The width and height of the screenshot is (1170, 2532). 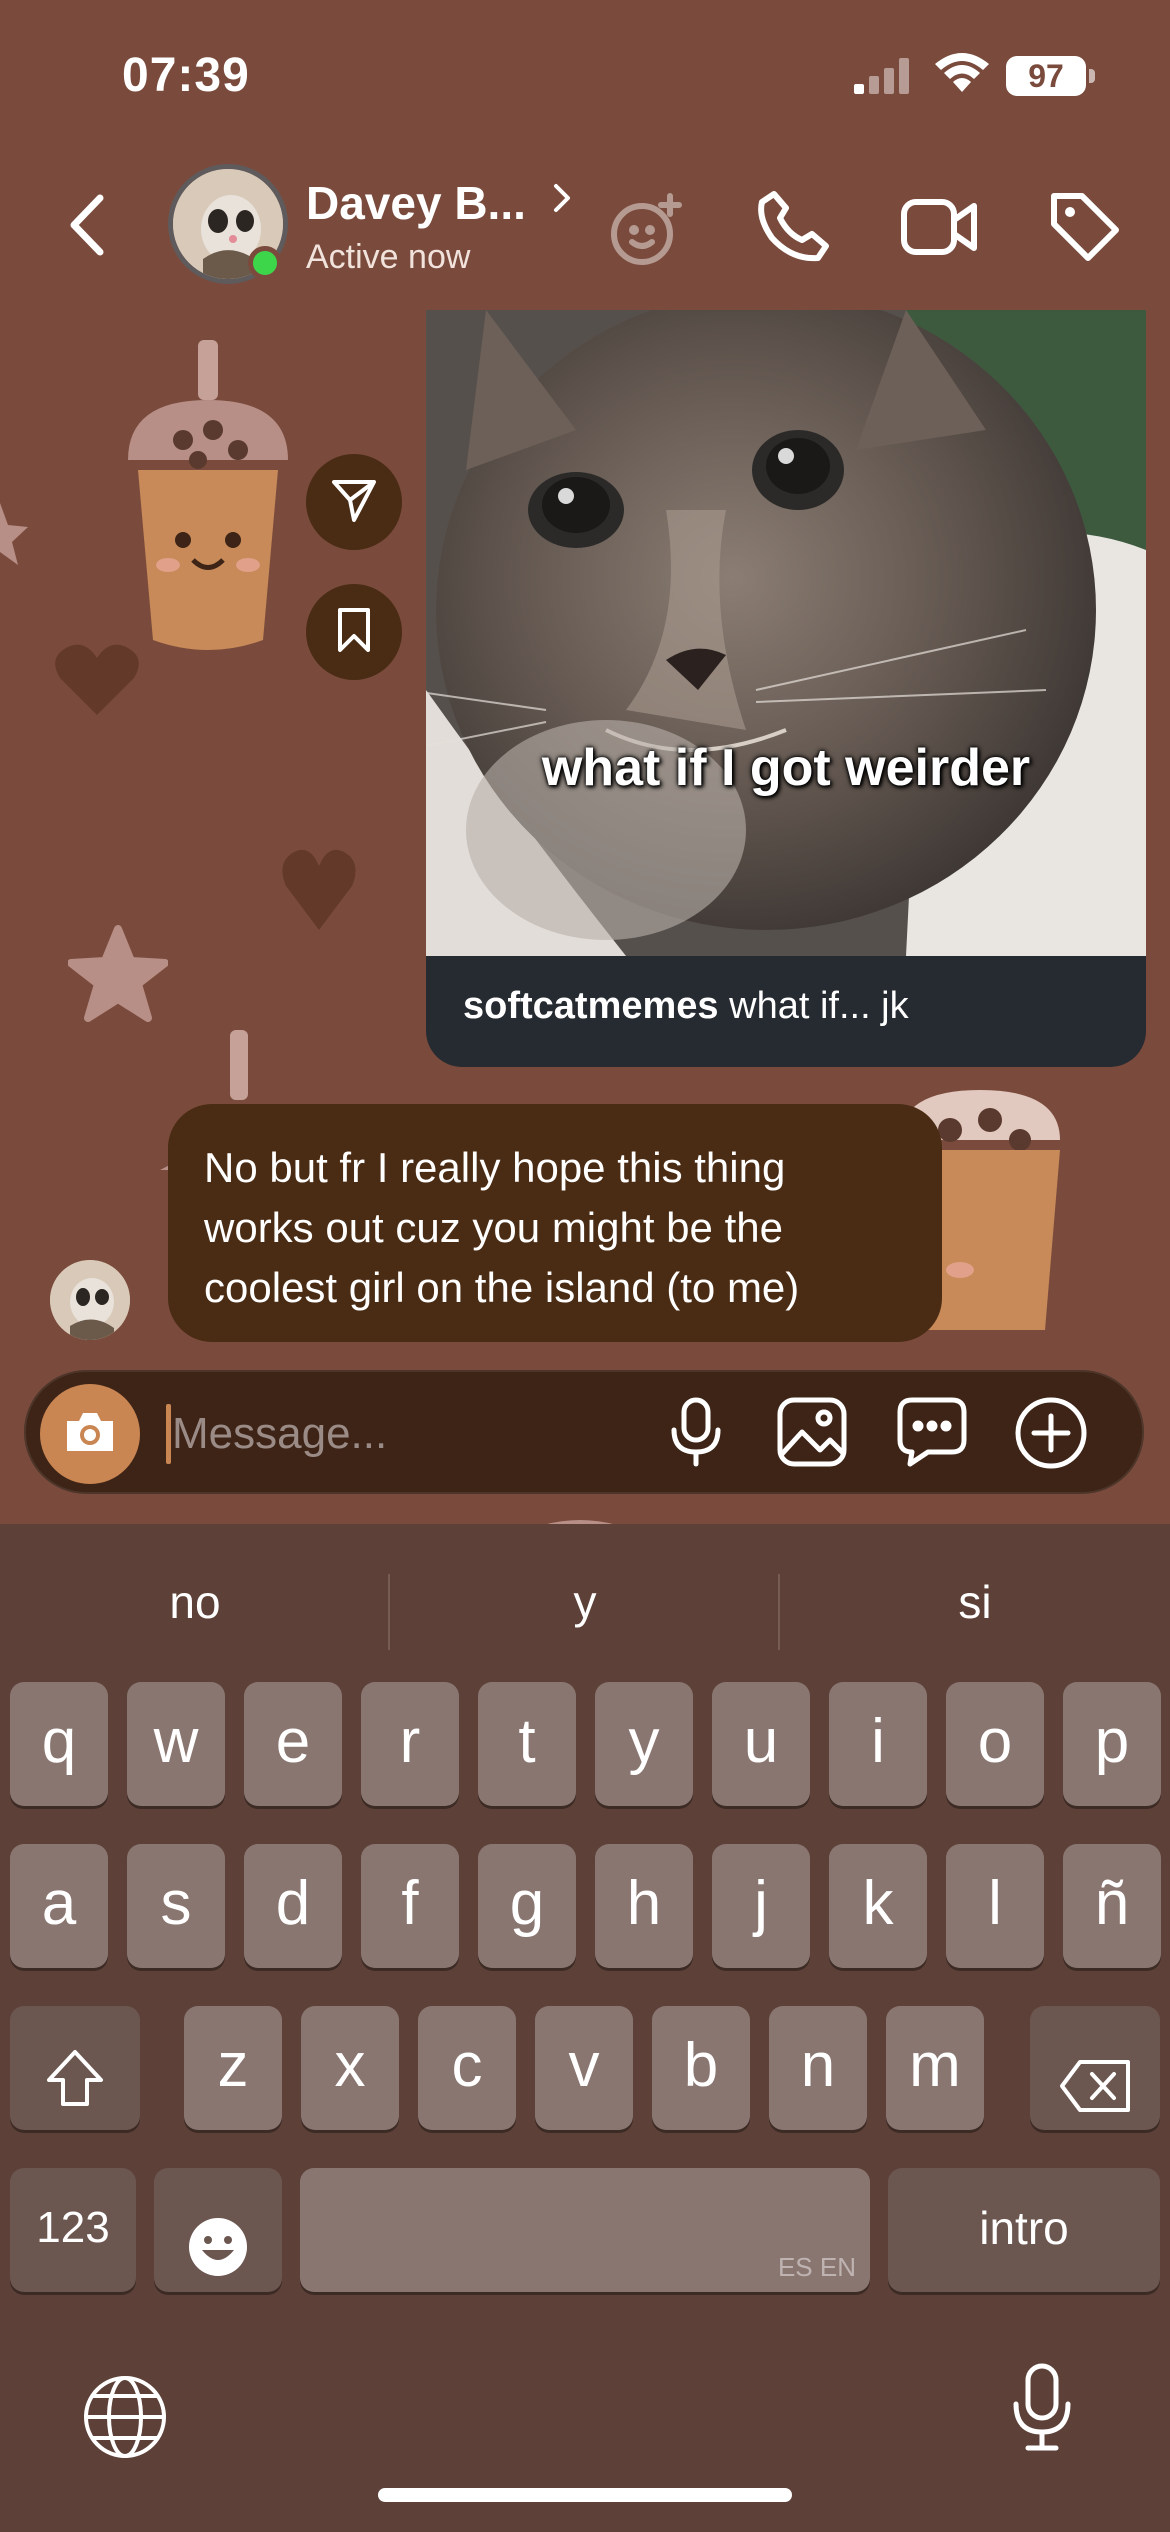 I want to click on shift-key, so click(x=75, y=2068).